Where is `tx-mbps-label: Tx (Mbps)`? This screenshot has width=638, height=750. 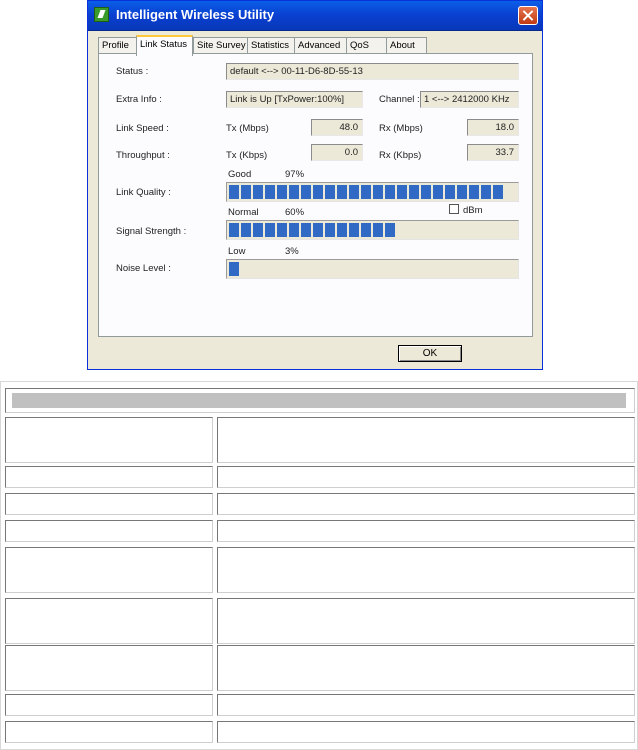 tx-mbps-label: Tx (Mbps) is located at coordinates (247, 128).